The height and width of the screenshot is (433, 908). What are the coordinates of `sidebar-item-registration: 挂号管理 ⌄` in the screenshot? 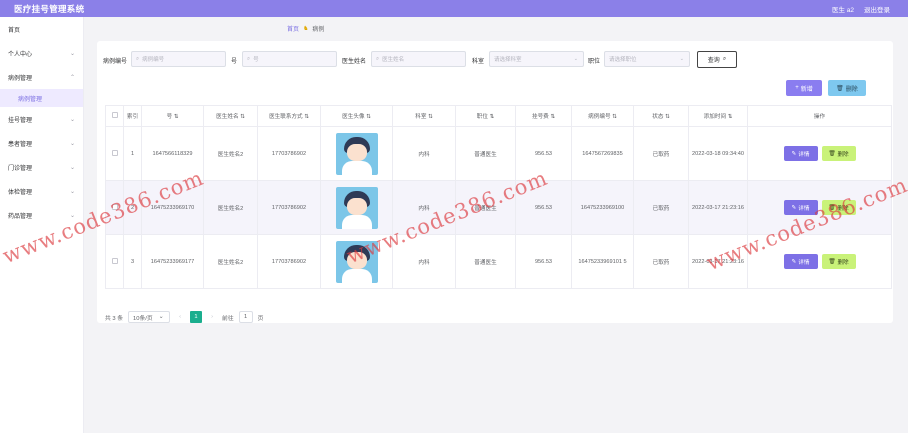 It's located at (41, 119).